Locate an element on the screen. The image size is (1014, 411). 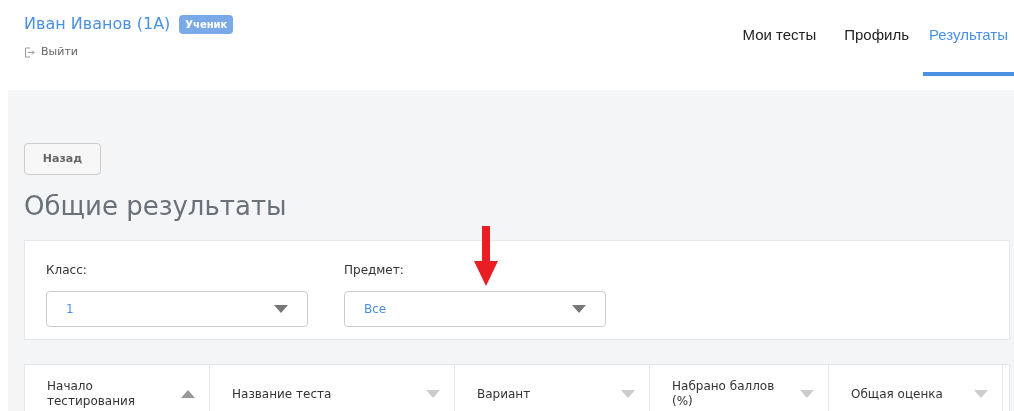
nav-tab: Мои тесты is located at coordinates (779, 38).